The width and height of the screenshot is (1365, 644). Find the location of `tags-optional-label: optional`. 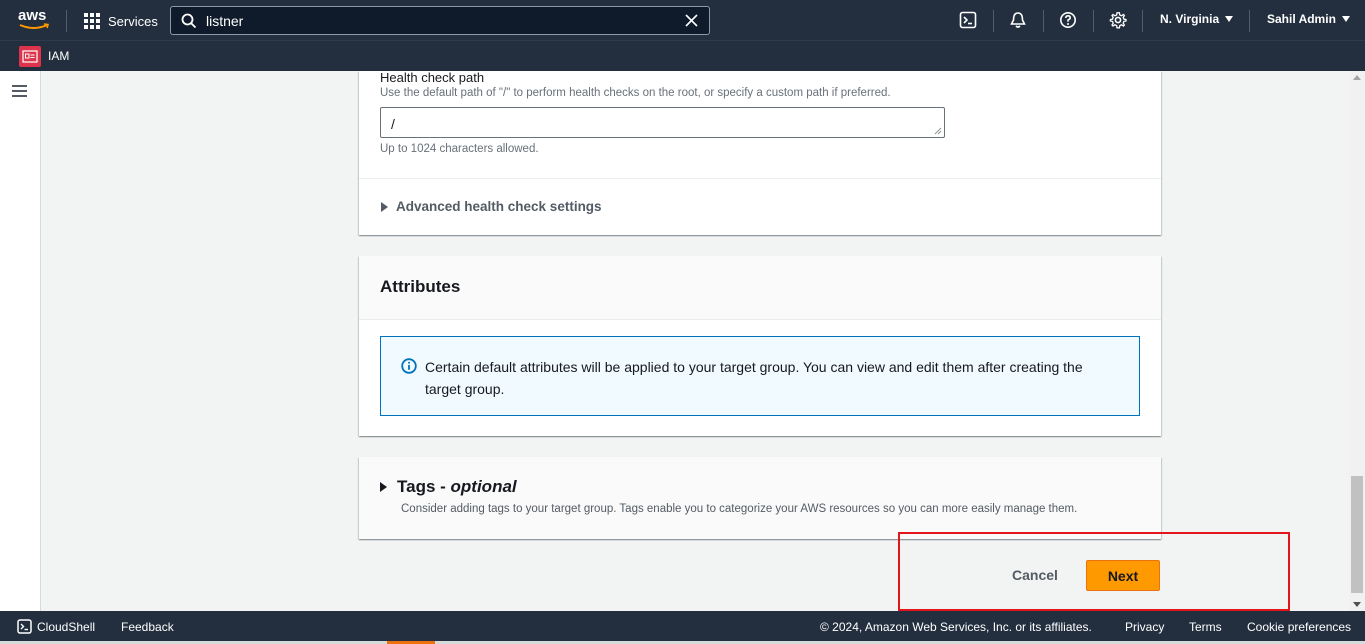

tags-optional-label: optional is located at coordinates (483, 486).